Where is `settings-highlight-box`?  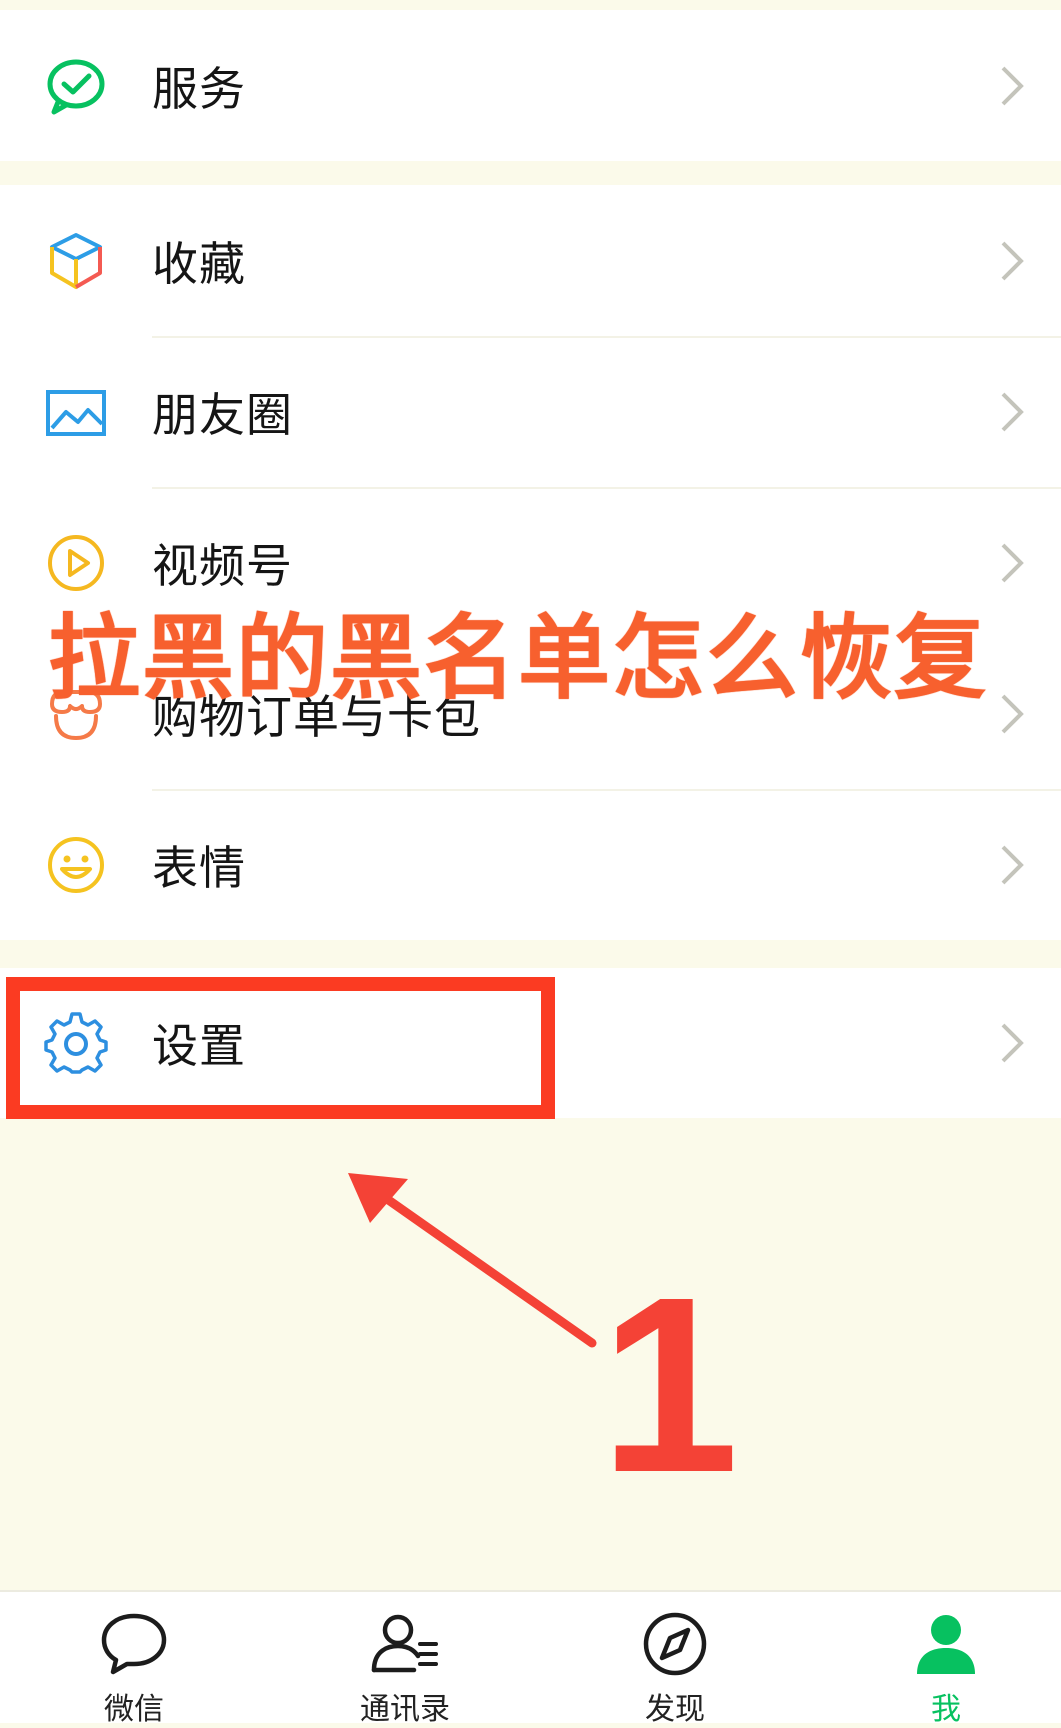
settings-highlight-box is located at coordinates (280, 1048).